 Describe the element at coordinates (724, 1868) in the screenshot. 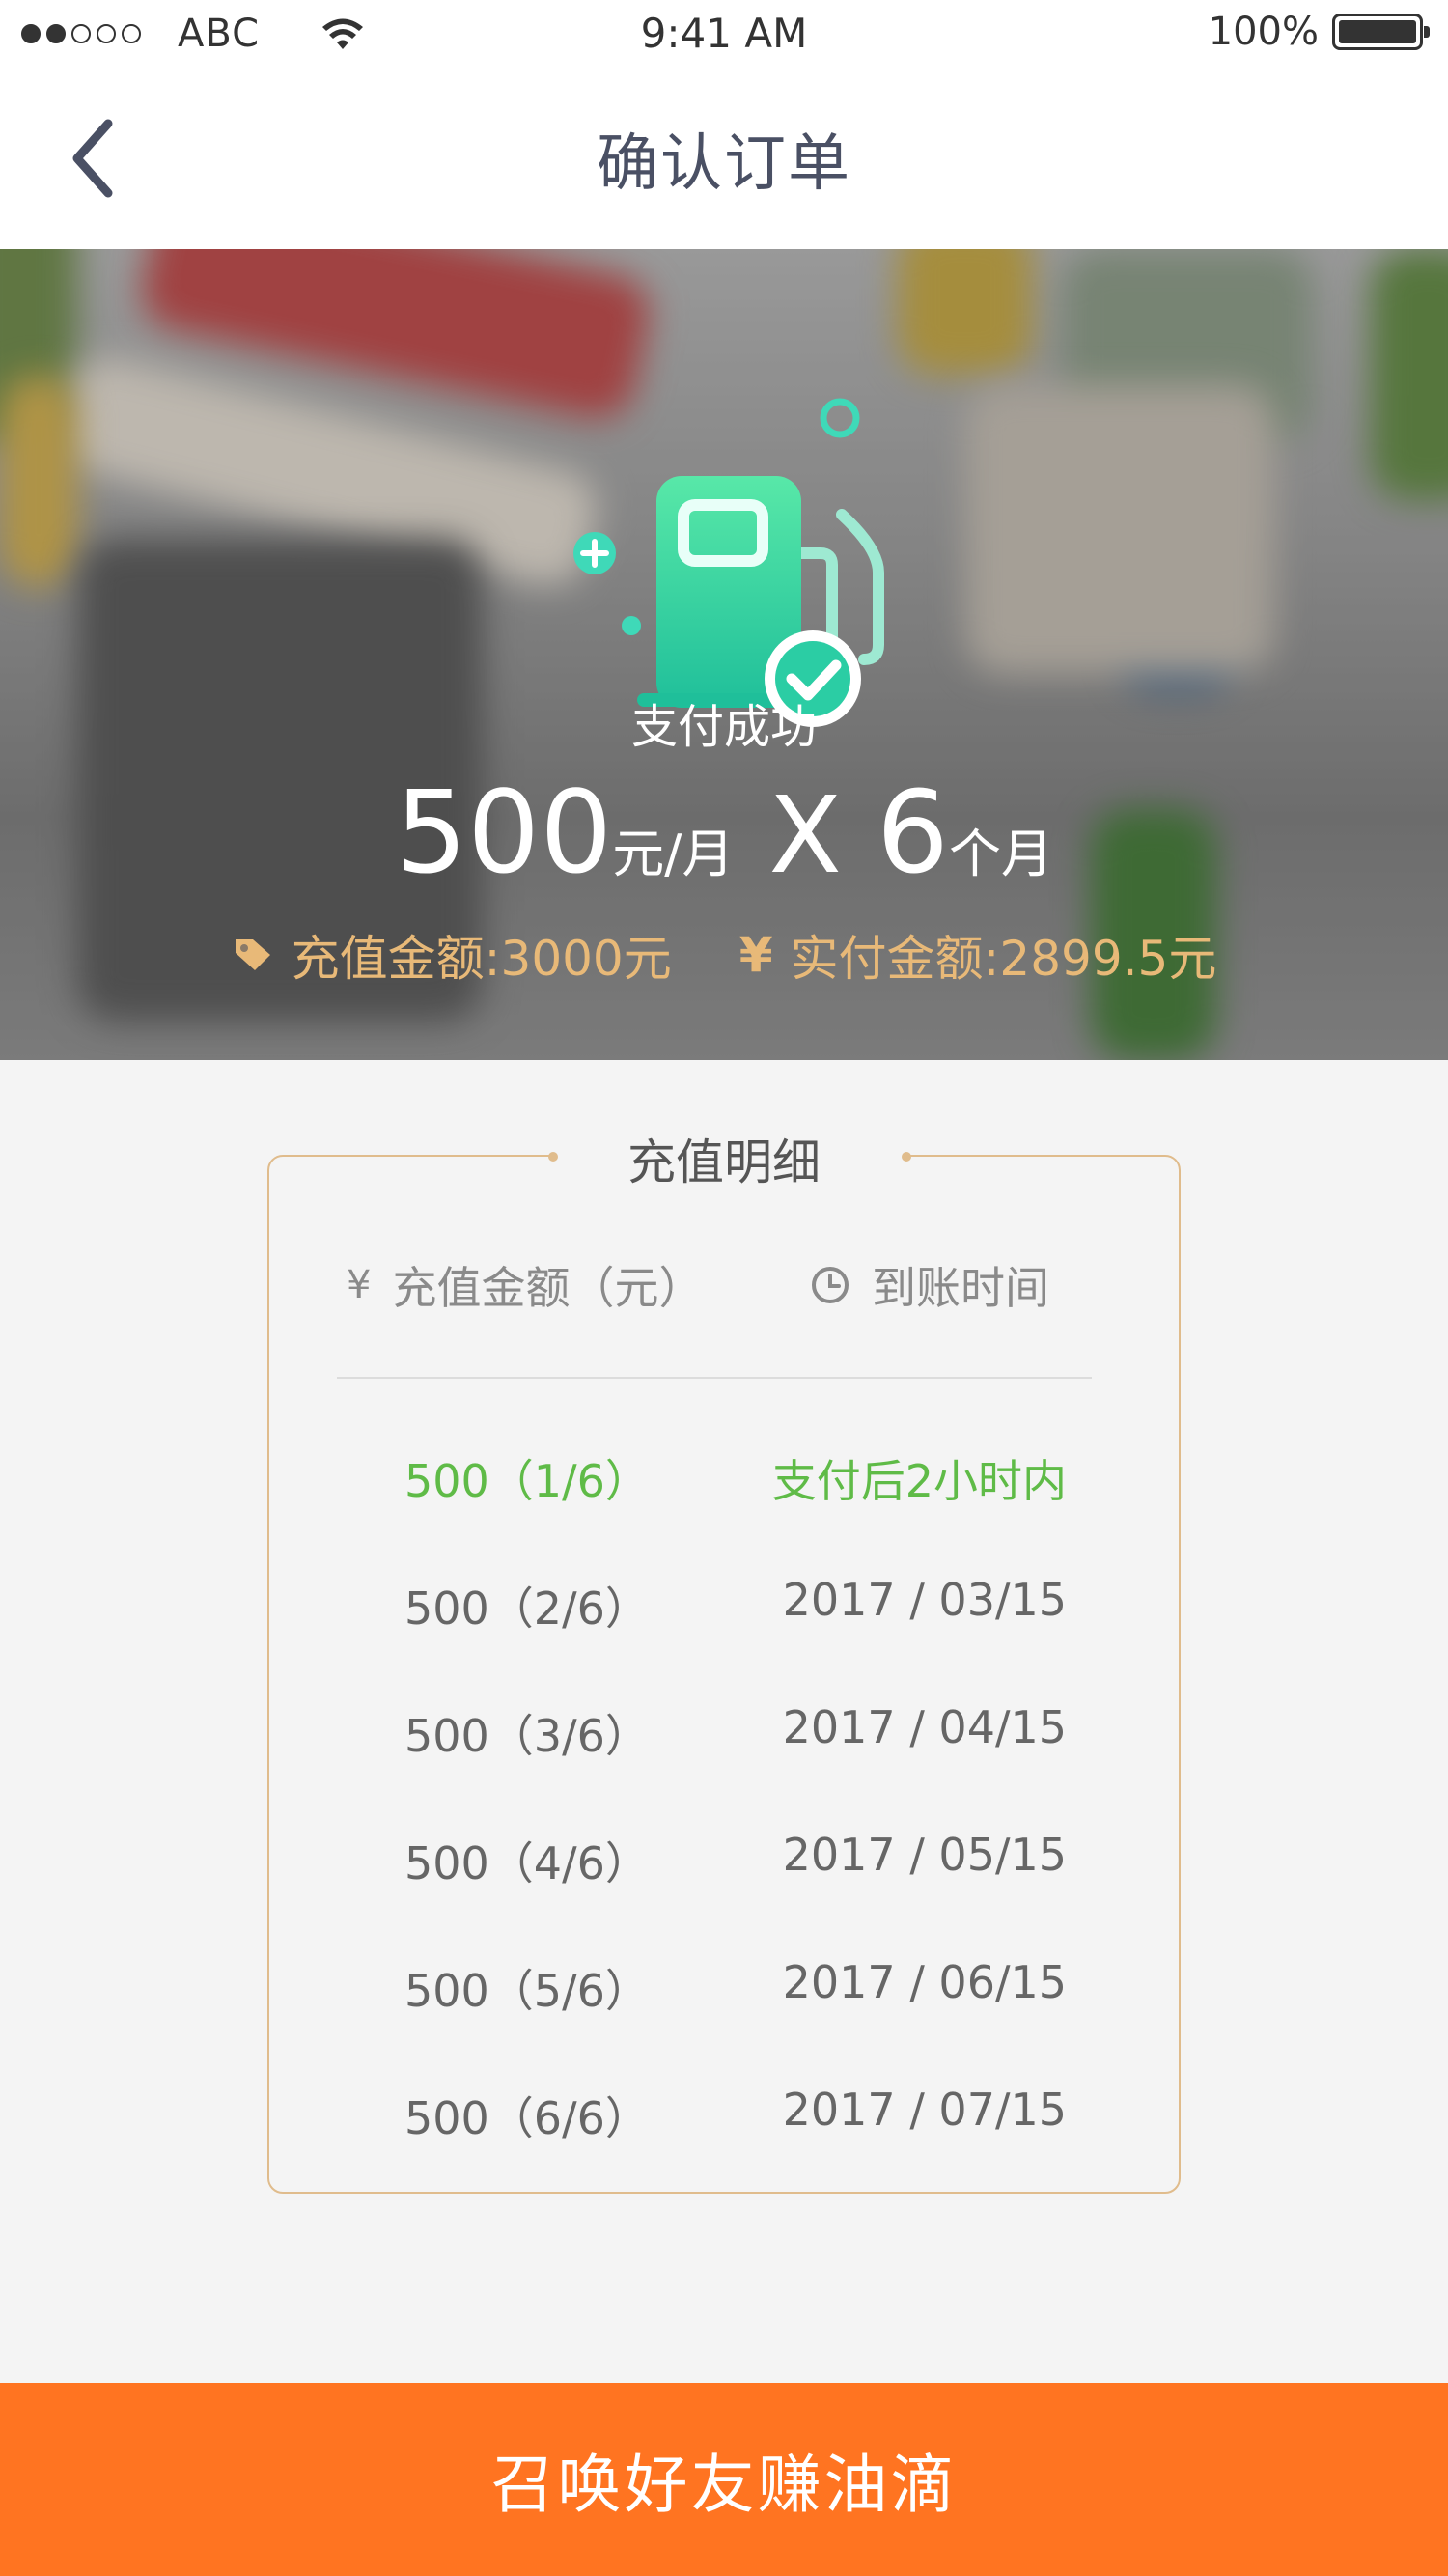

I see `table-row: 500（4/6） 2017 / 05/15` at that location.